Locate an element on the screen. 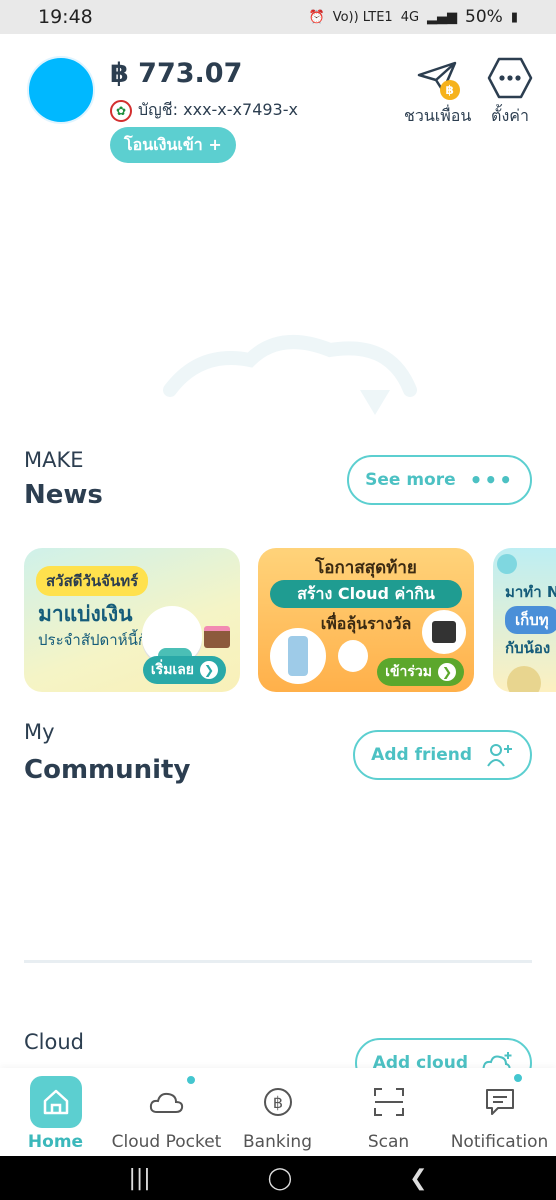  banner-subtitle: ประจำสัปดาห์นี้กัน is located at coordinates (98, 640).